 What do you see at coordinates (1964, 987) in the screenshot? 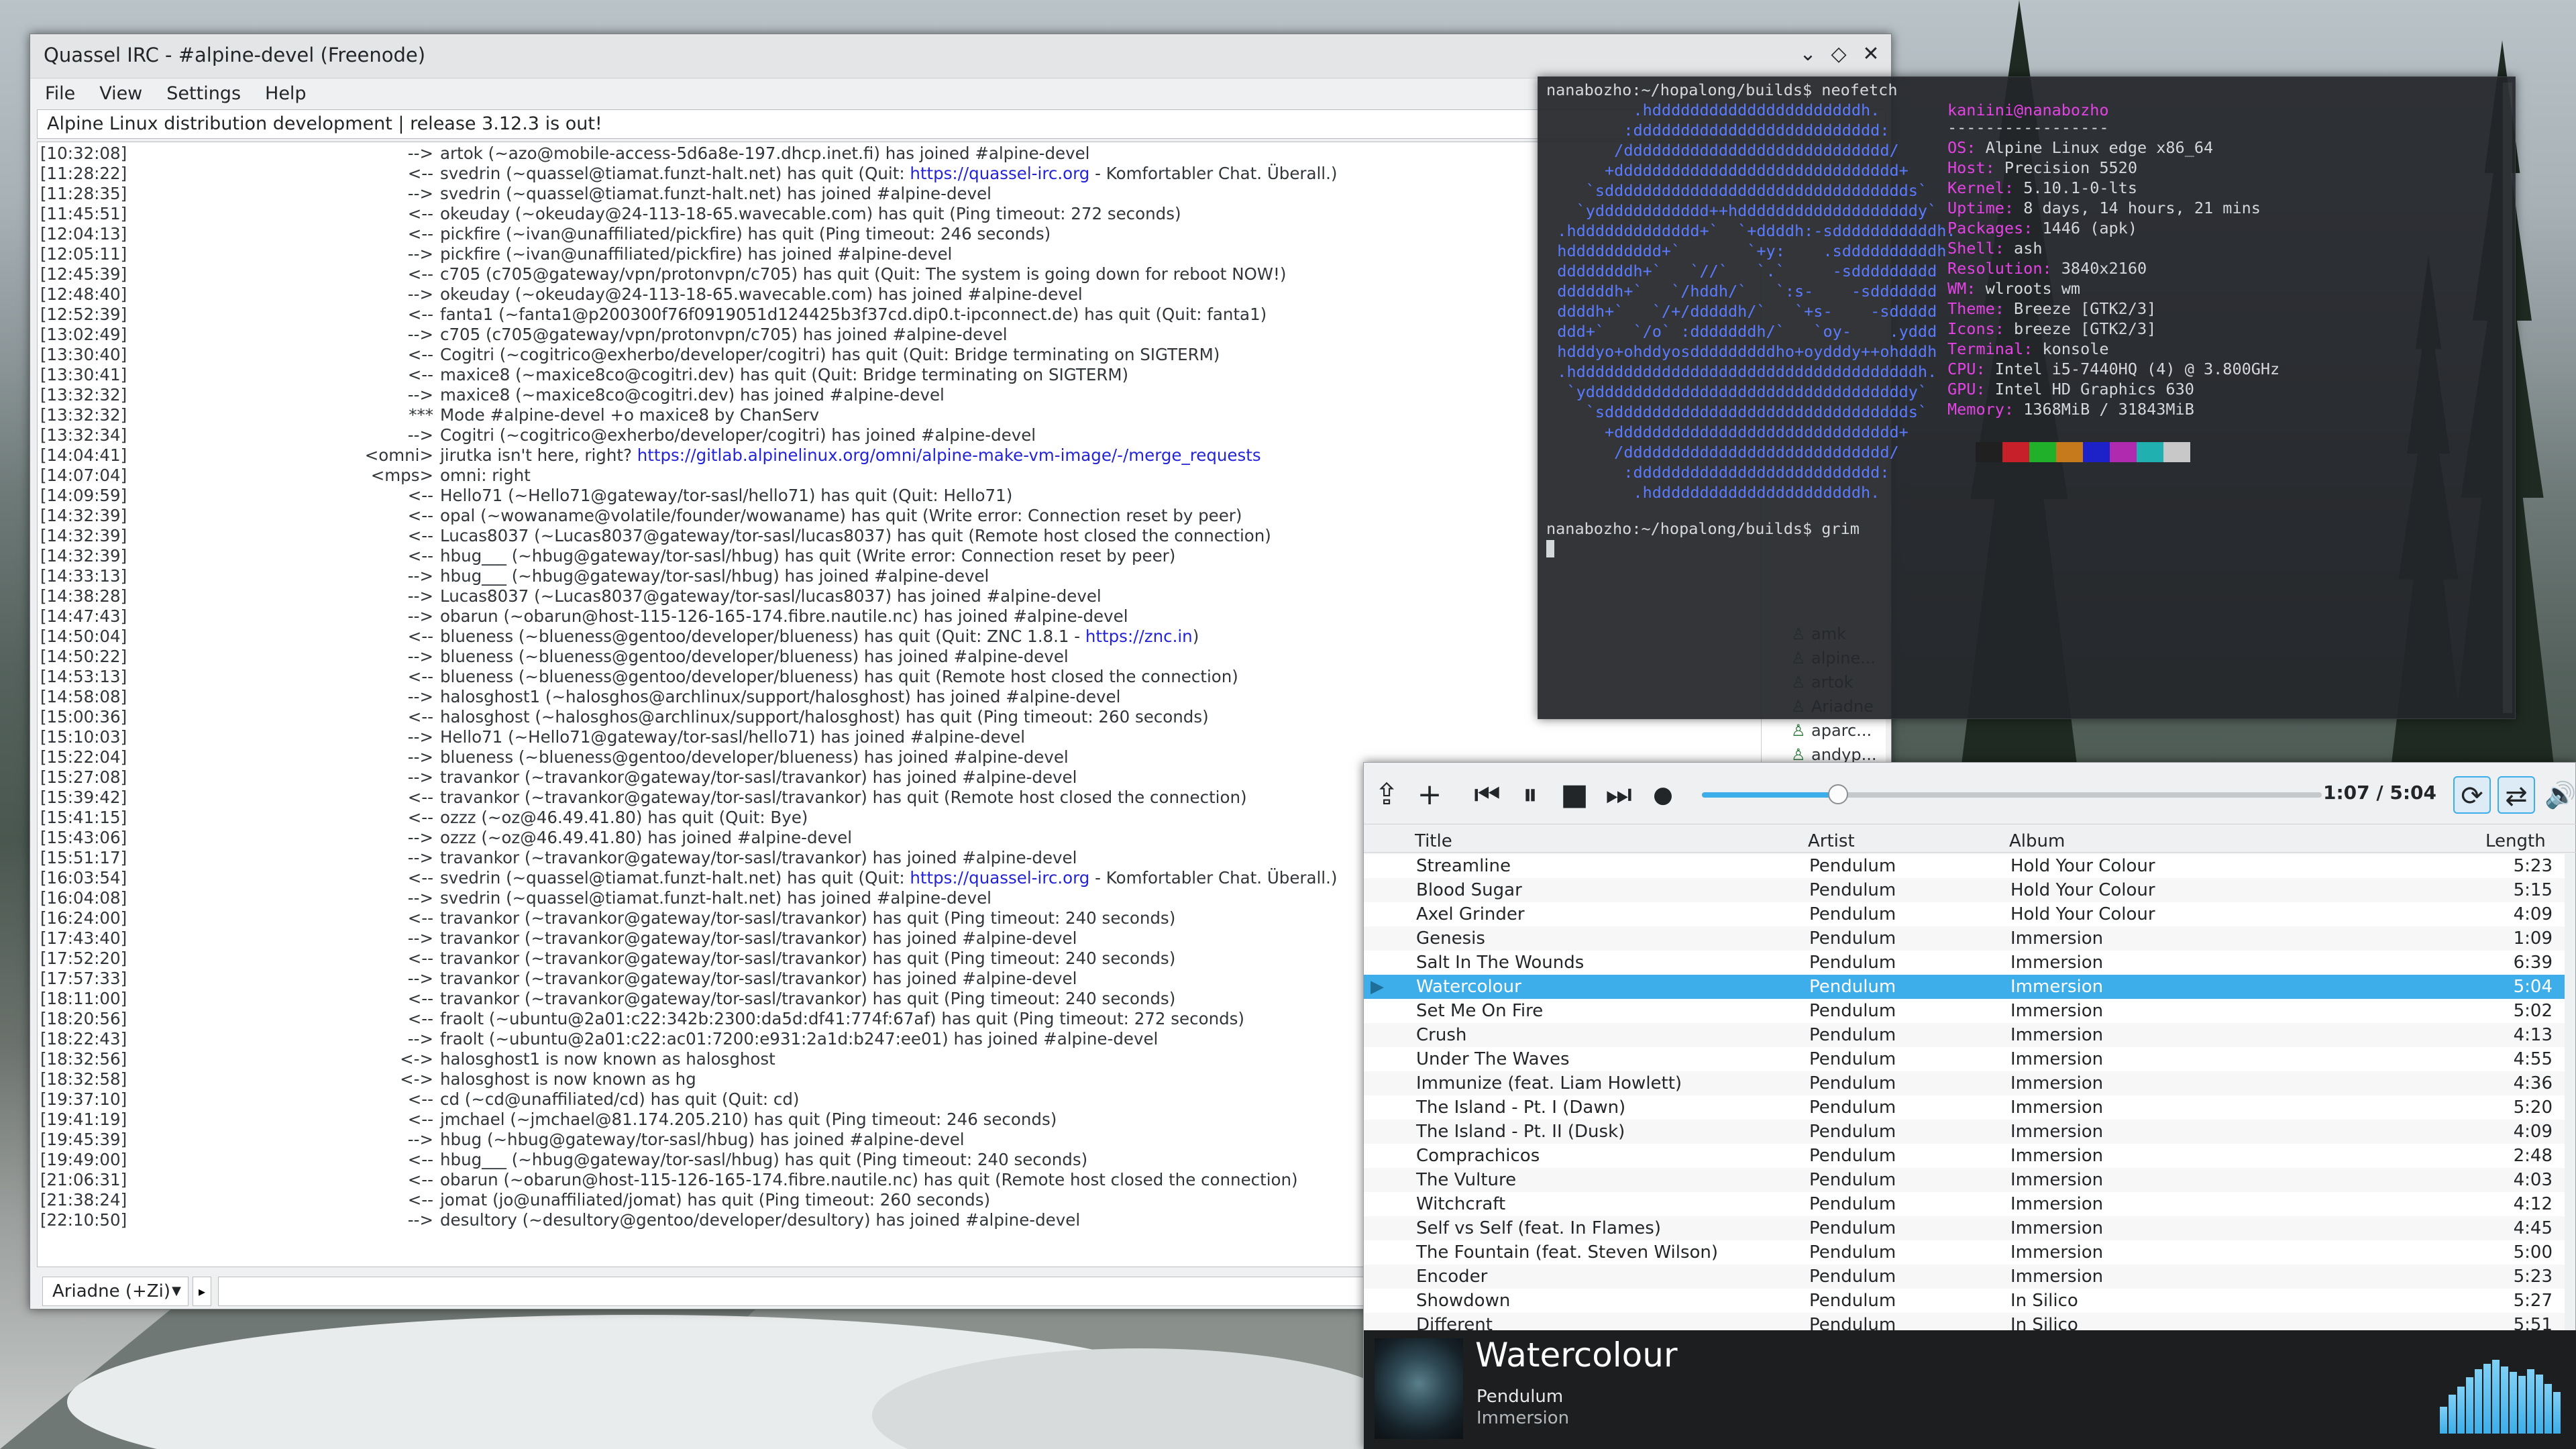
I see `playlist-row: ▶ Watercolour Pendulum Immersion 5:04` at bounding box center [1964, 987].